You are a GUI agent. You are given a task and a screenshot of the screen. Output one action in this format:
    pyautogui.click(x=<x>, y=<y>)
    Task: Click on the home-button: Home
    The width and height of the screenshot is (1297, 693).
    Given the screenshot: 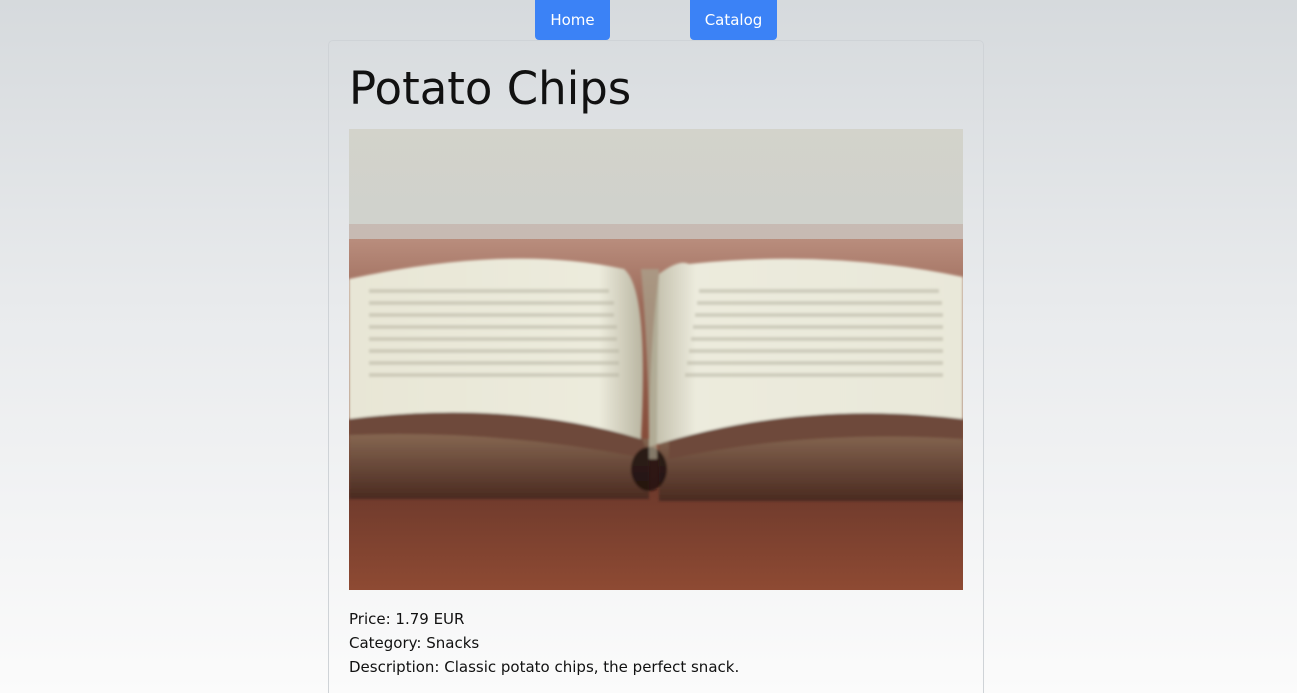 What is the action you would take?
    pyautogui.click(x=572, y=20)
    